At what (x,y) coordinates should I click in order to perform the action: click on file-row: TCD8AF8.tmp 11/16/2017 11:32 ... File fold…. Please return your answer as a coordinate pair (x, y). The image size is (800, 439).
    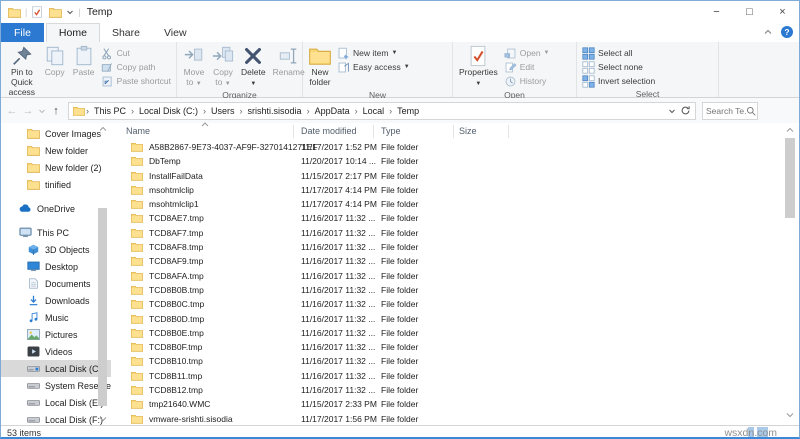
    Looking at the image, I should click on (447, 247).